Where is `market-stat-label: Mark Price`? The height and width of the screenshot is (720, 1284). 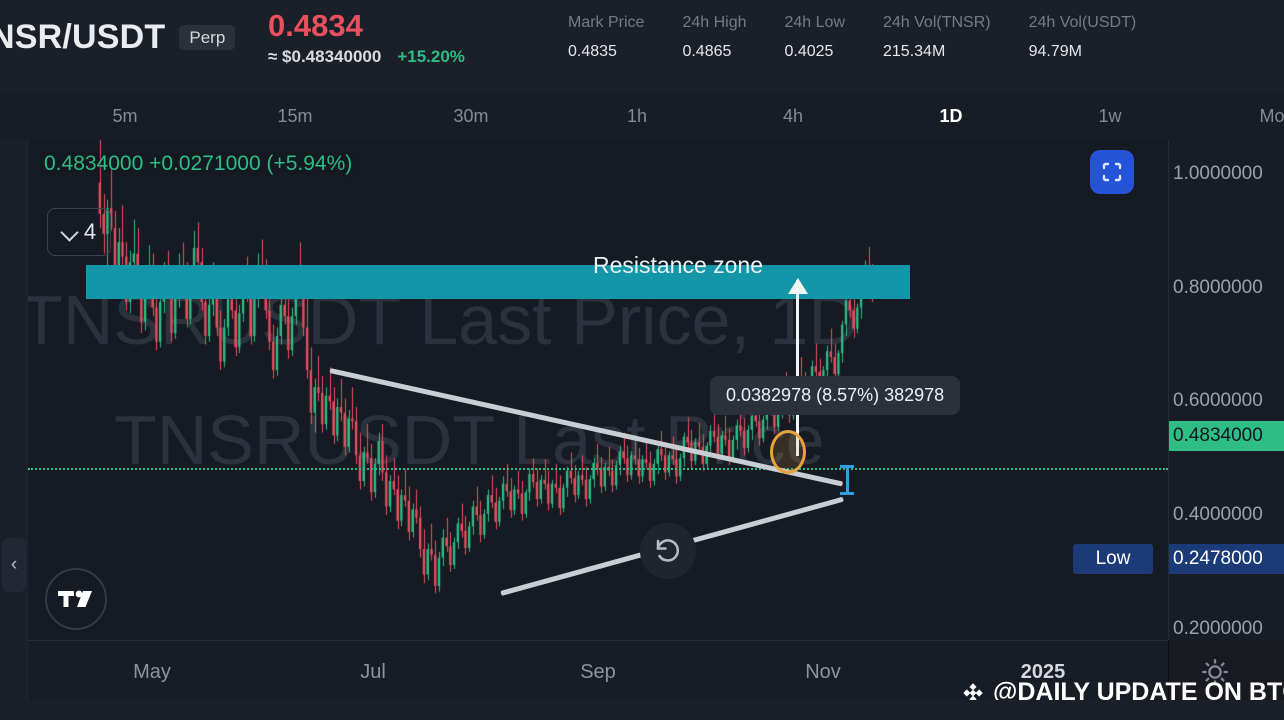
market-stat-label: Mark Price is located at coordinates (606, 22).